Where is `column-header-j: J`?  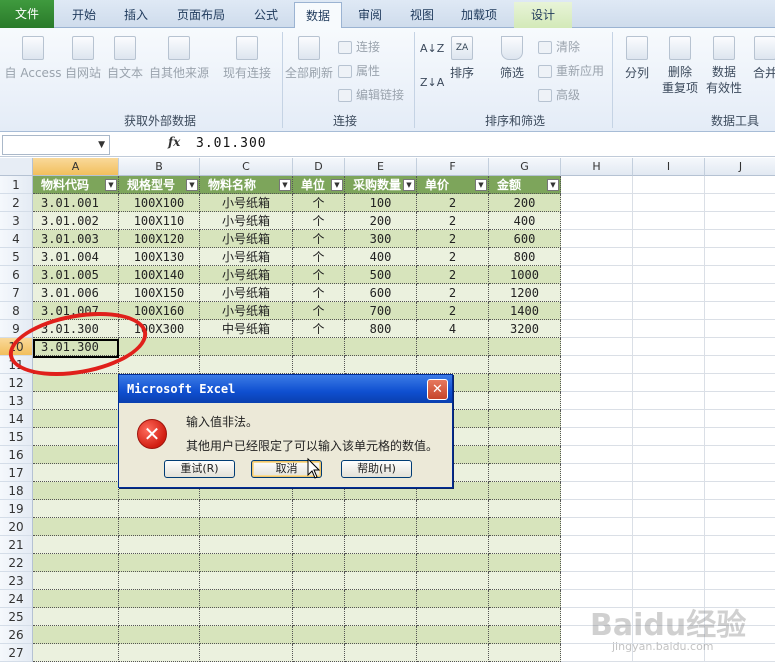 column-header-j: J is located at coordinates (740, 167).